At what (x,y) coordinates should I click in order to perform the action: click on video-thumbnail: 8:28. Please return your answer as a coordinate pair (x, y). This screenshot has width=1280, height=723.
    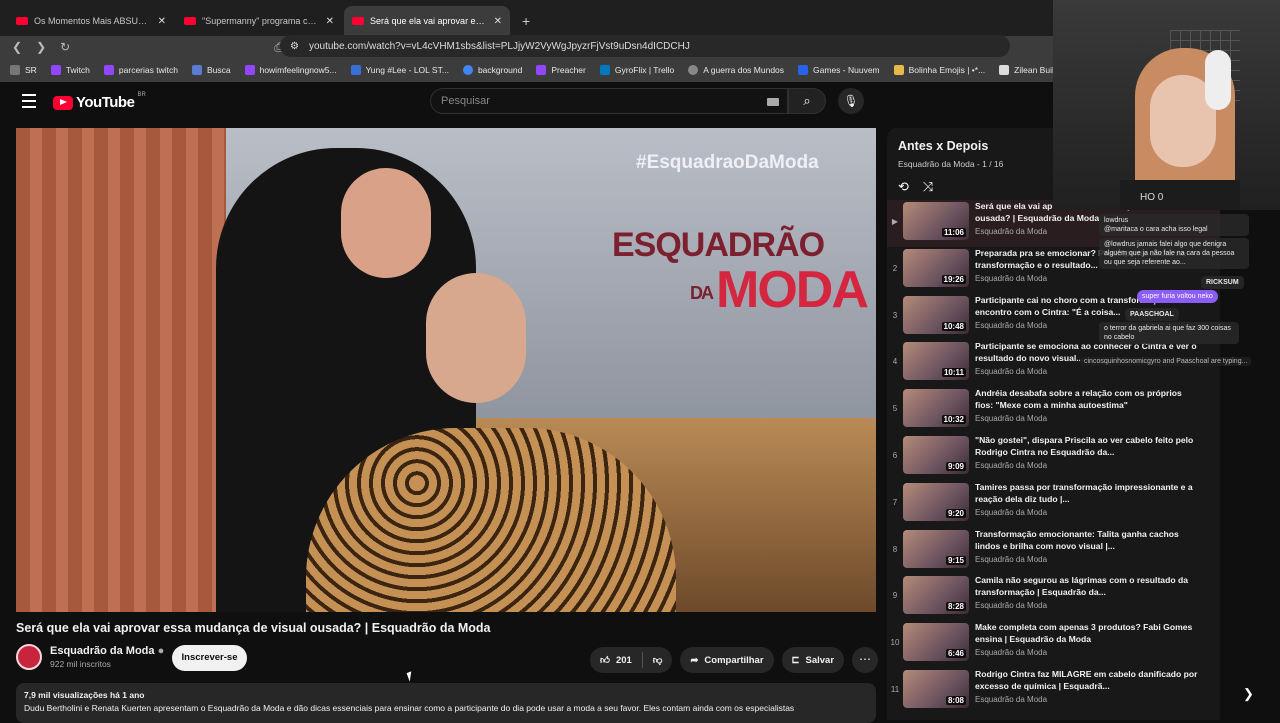
    Looking at the image, I should click on (936, 595).